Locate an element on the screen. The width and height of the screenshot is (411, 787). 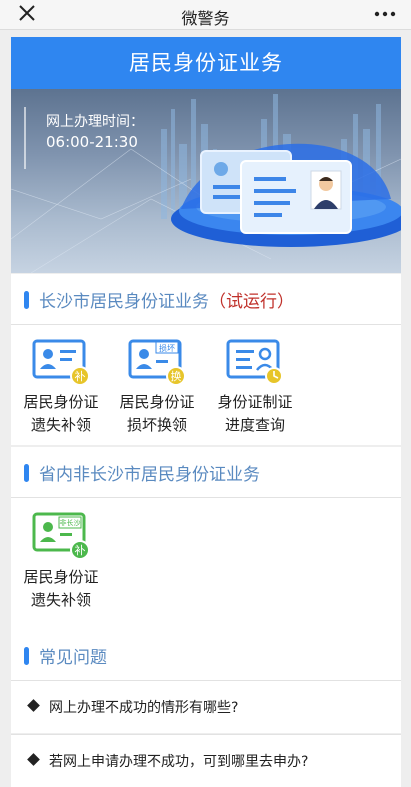
changsha-tiles: 补 居民身份证 遗失补领 损坏 换 居民身份证 损坏换领 身份证制证 进度查询 is located at coordinates (206, 385).